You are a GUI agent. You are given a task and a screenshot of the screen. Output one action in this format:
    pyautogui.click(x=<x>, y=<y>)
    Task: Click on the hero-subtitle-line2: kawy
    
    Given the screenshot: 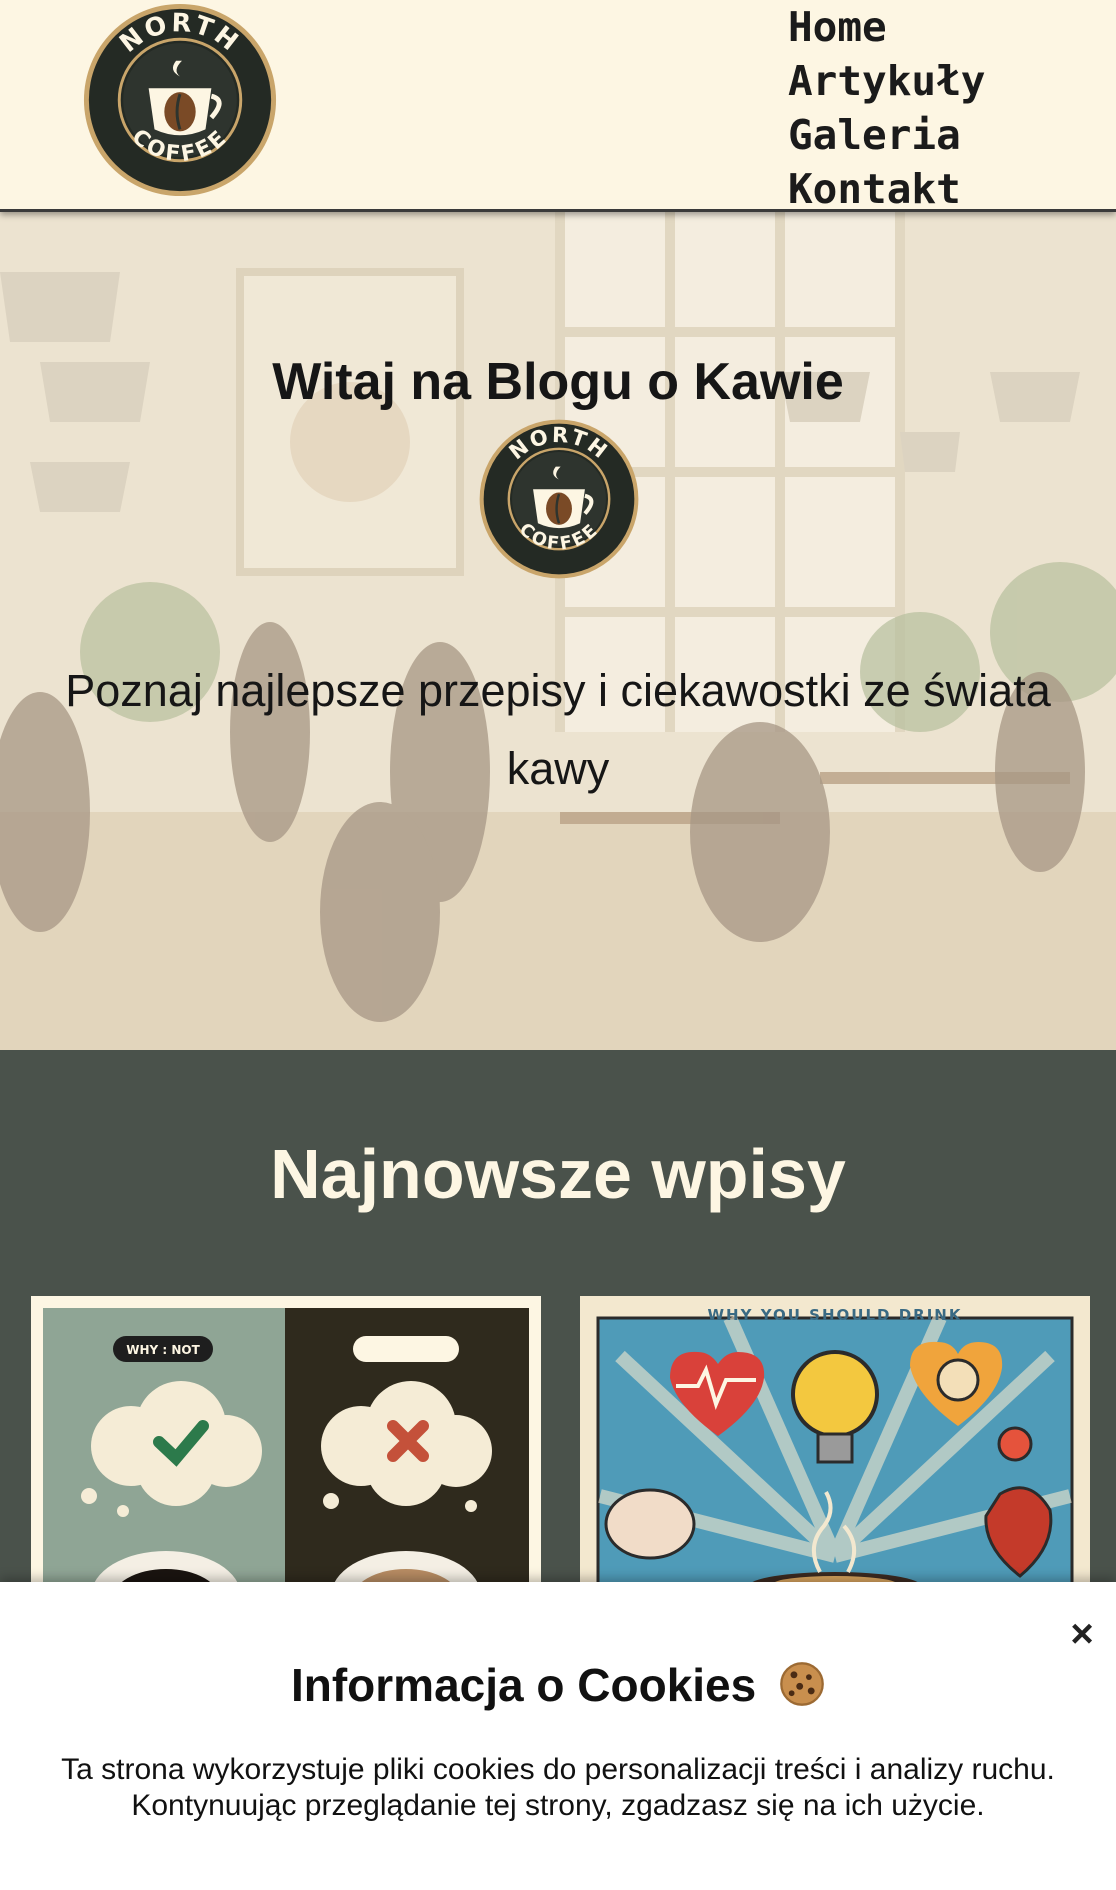 What is the action you would take?
    pyautogui.click(x=558, y=768)
    